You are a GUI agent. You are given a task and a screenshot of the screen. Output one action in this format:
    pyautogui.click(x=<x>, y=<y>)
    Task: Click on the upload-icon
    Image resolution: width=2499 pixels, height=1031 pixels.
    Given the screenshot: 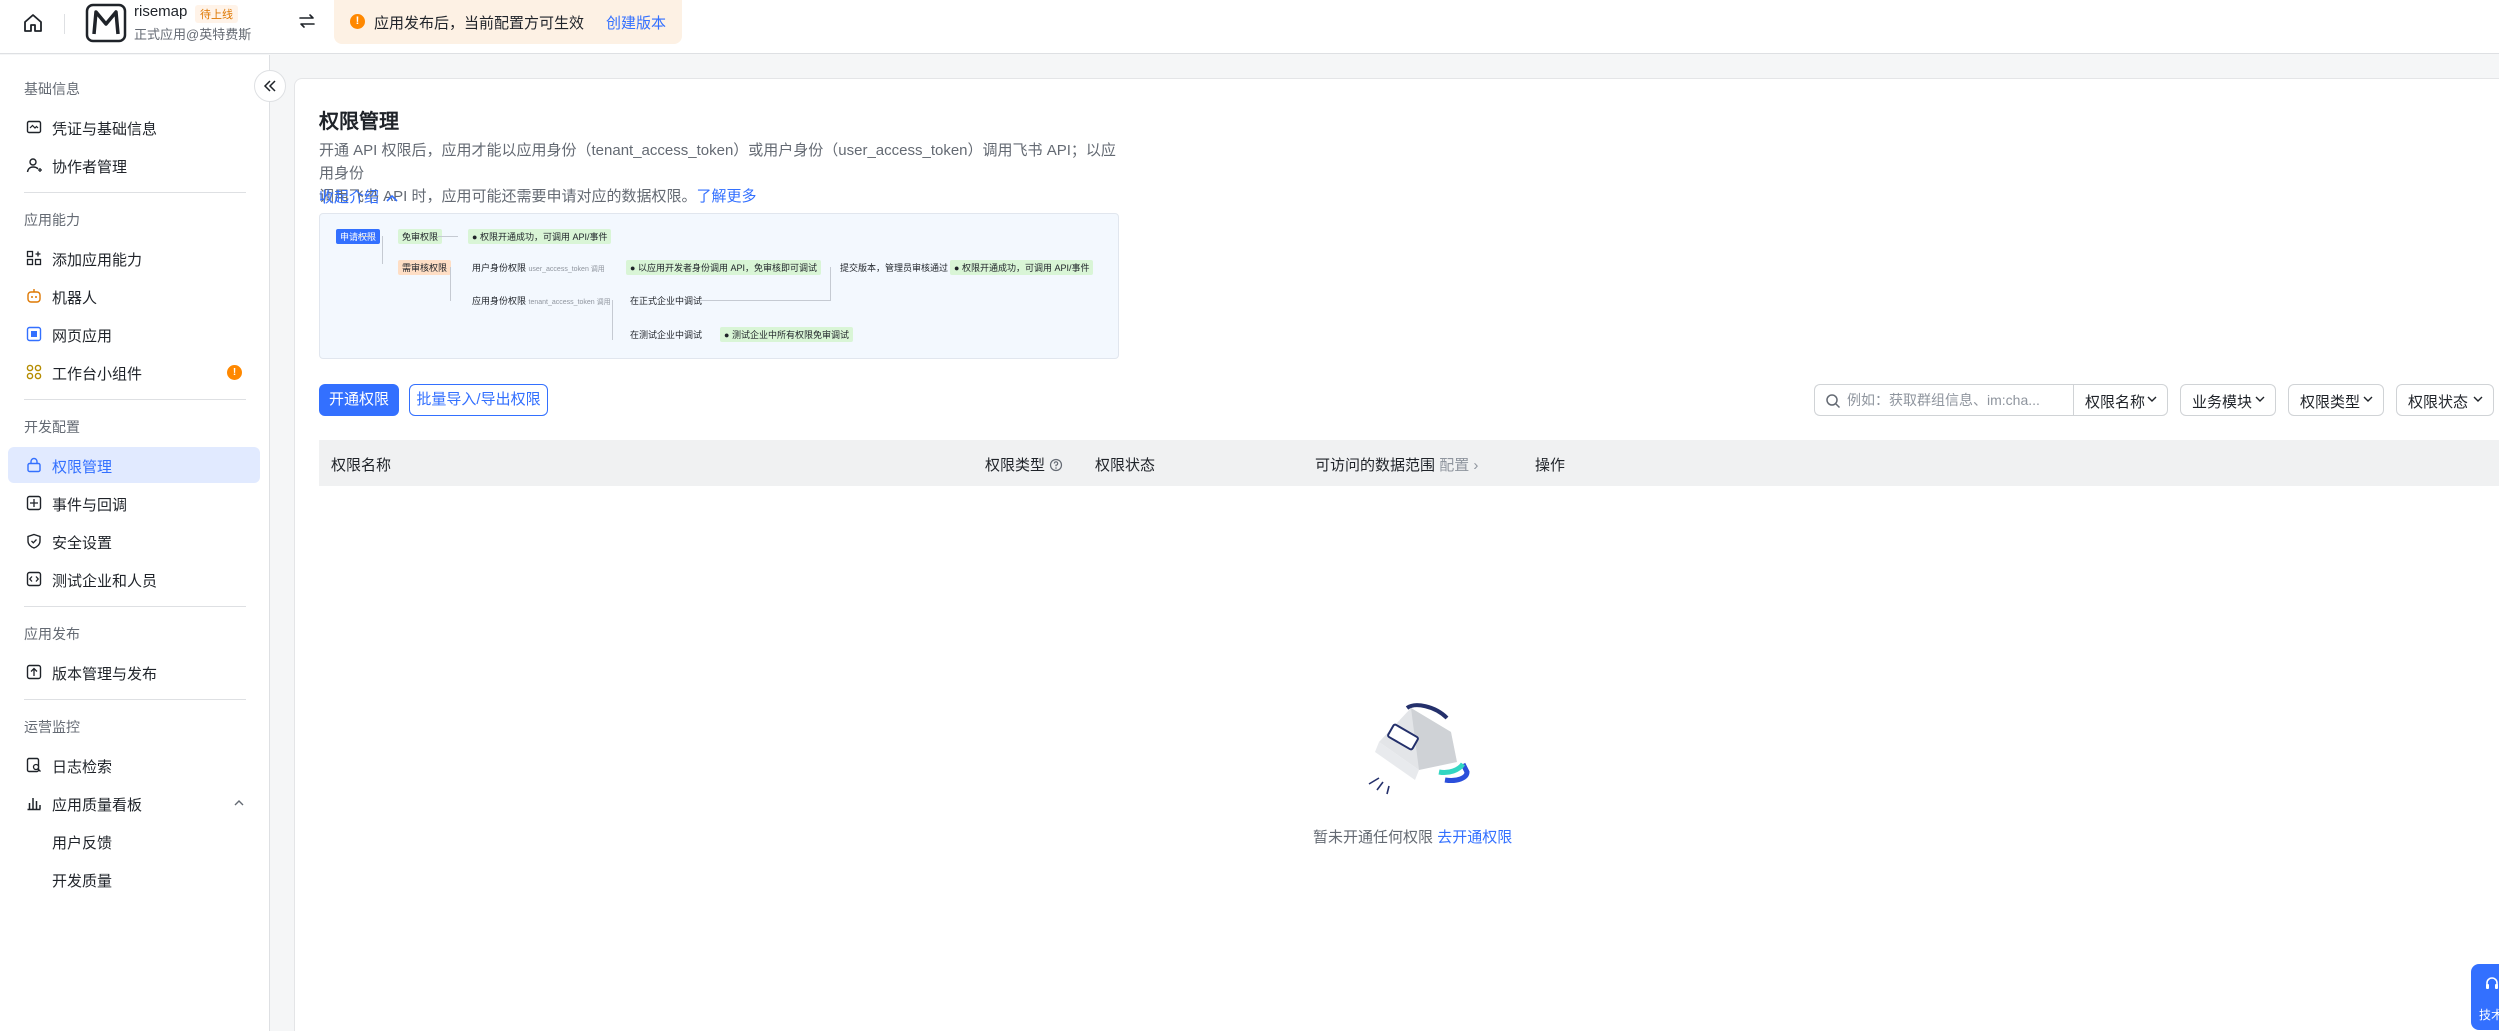 What is the action you would take?
    pyautogui.click(x=34, y=672)
    